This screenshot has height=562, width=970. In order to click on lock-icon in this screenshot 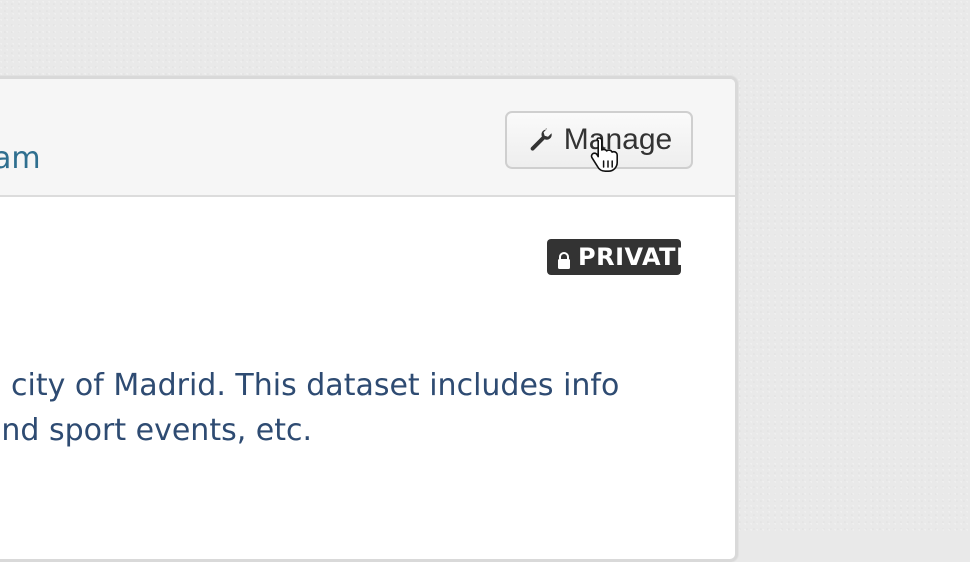, I will do `click(564, 258)`.